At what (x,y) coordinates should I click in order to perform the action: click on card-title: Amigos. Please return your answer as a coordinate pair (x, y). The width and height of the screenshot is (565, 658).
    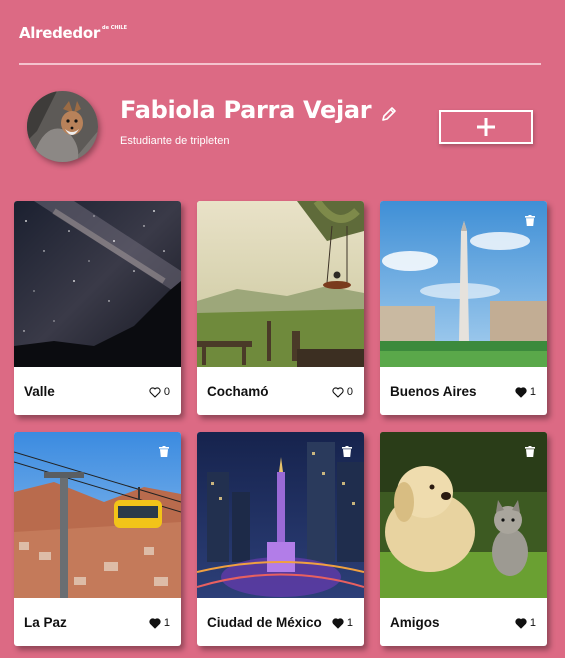
    Looking at the image, I should click on (415, 622).